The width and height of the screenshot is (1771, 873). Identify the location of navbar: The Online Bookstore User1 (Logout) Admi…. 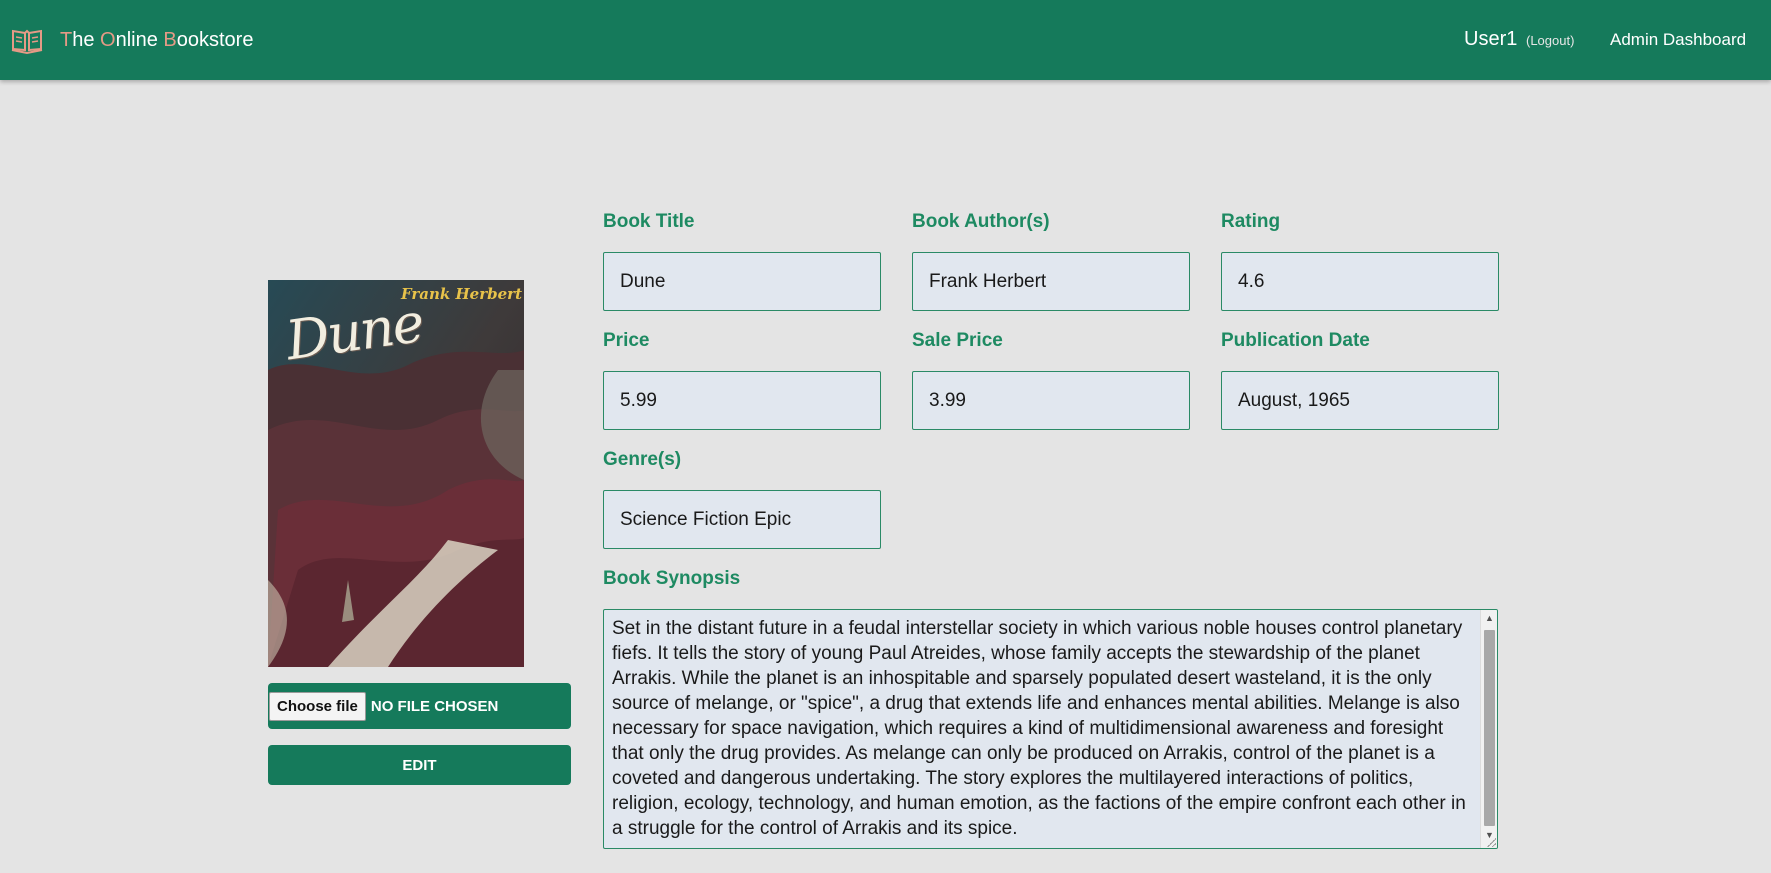
(885, 40).